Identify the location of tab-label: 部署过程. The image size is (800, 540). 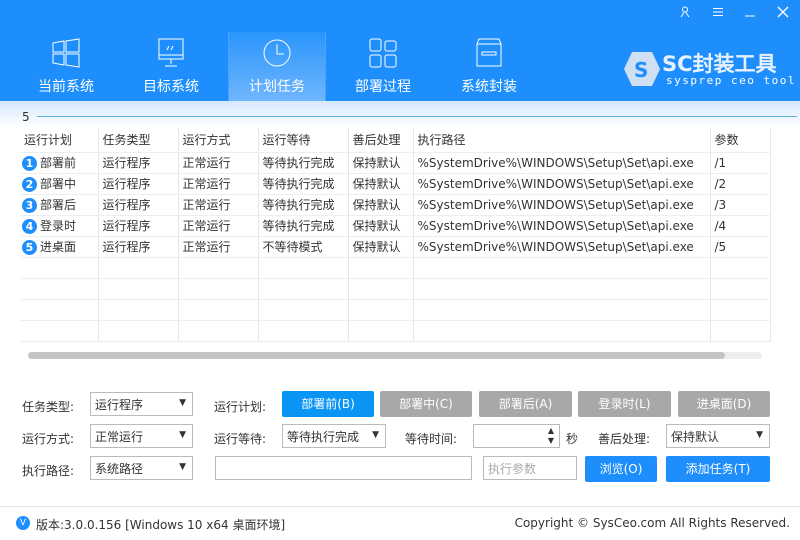
(383, 87).